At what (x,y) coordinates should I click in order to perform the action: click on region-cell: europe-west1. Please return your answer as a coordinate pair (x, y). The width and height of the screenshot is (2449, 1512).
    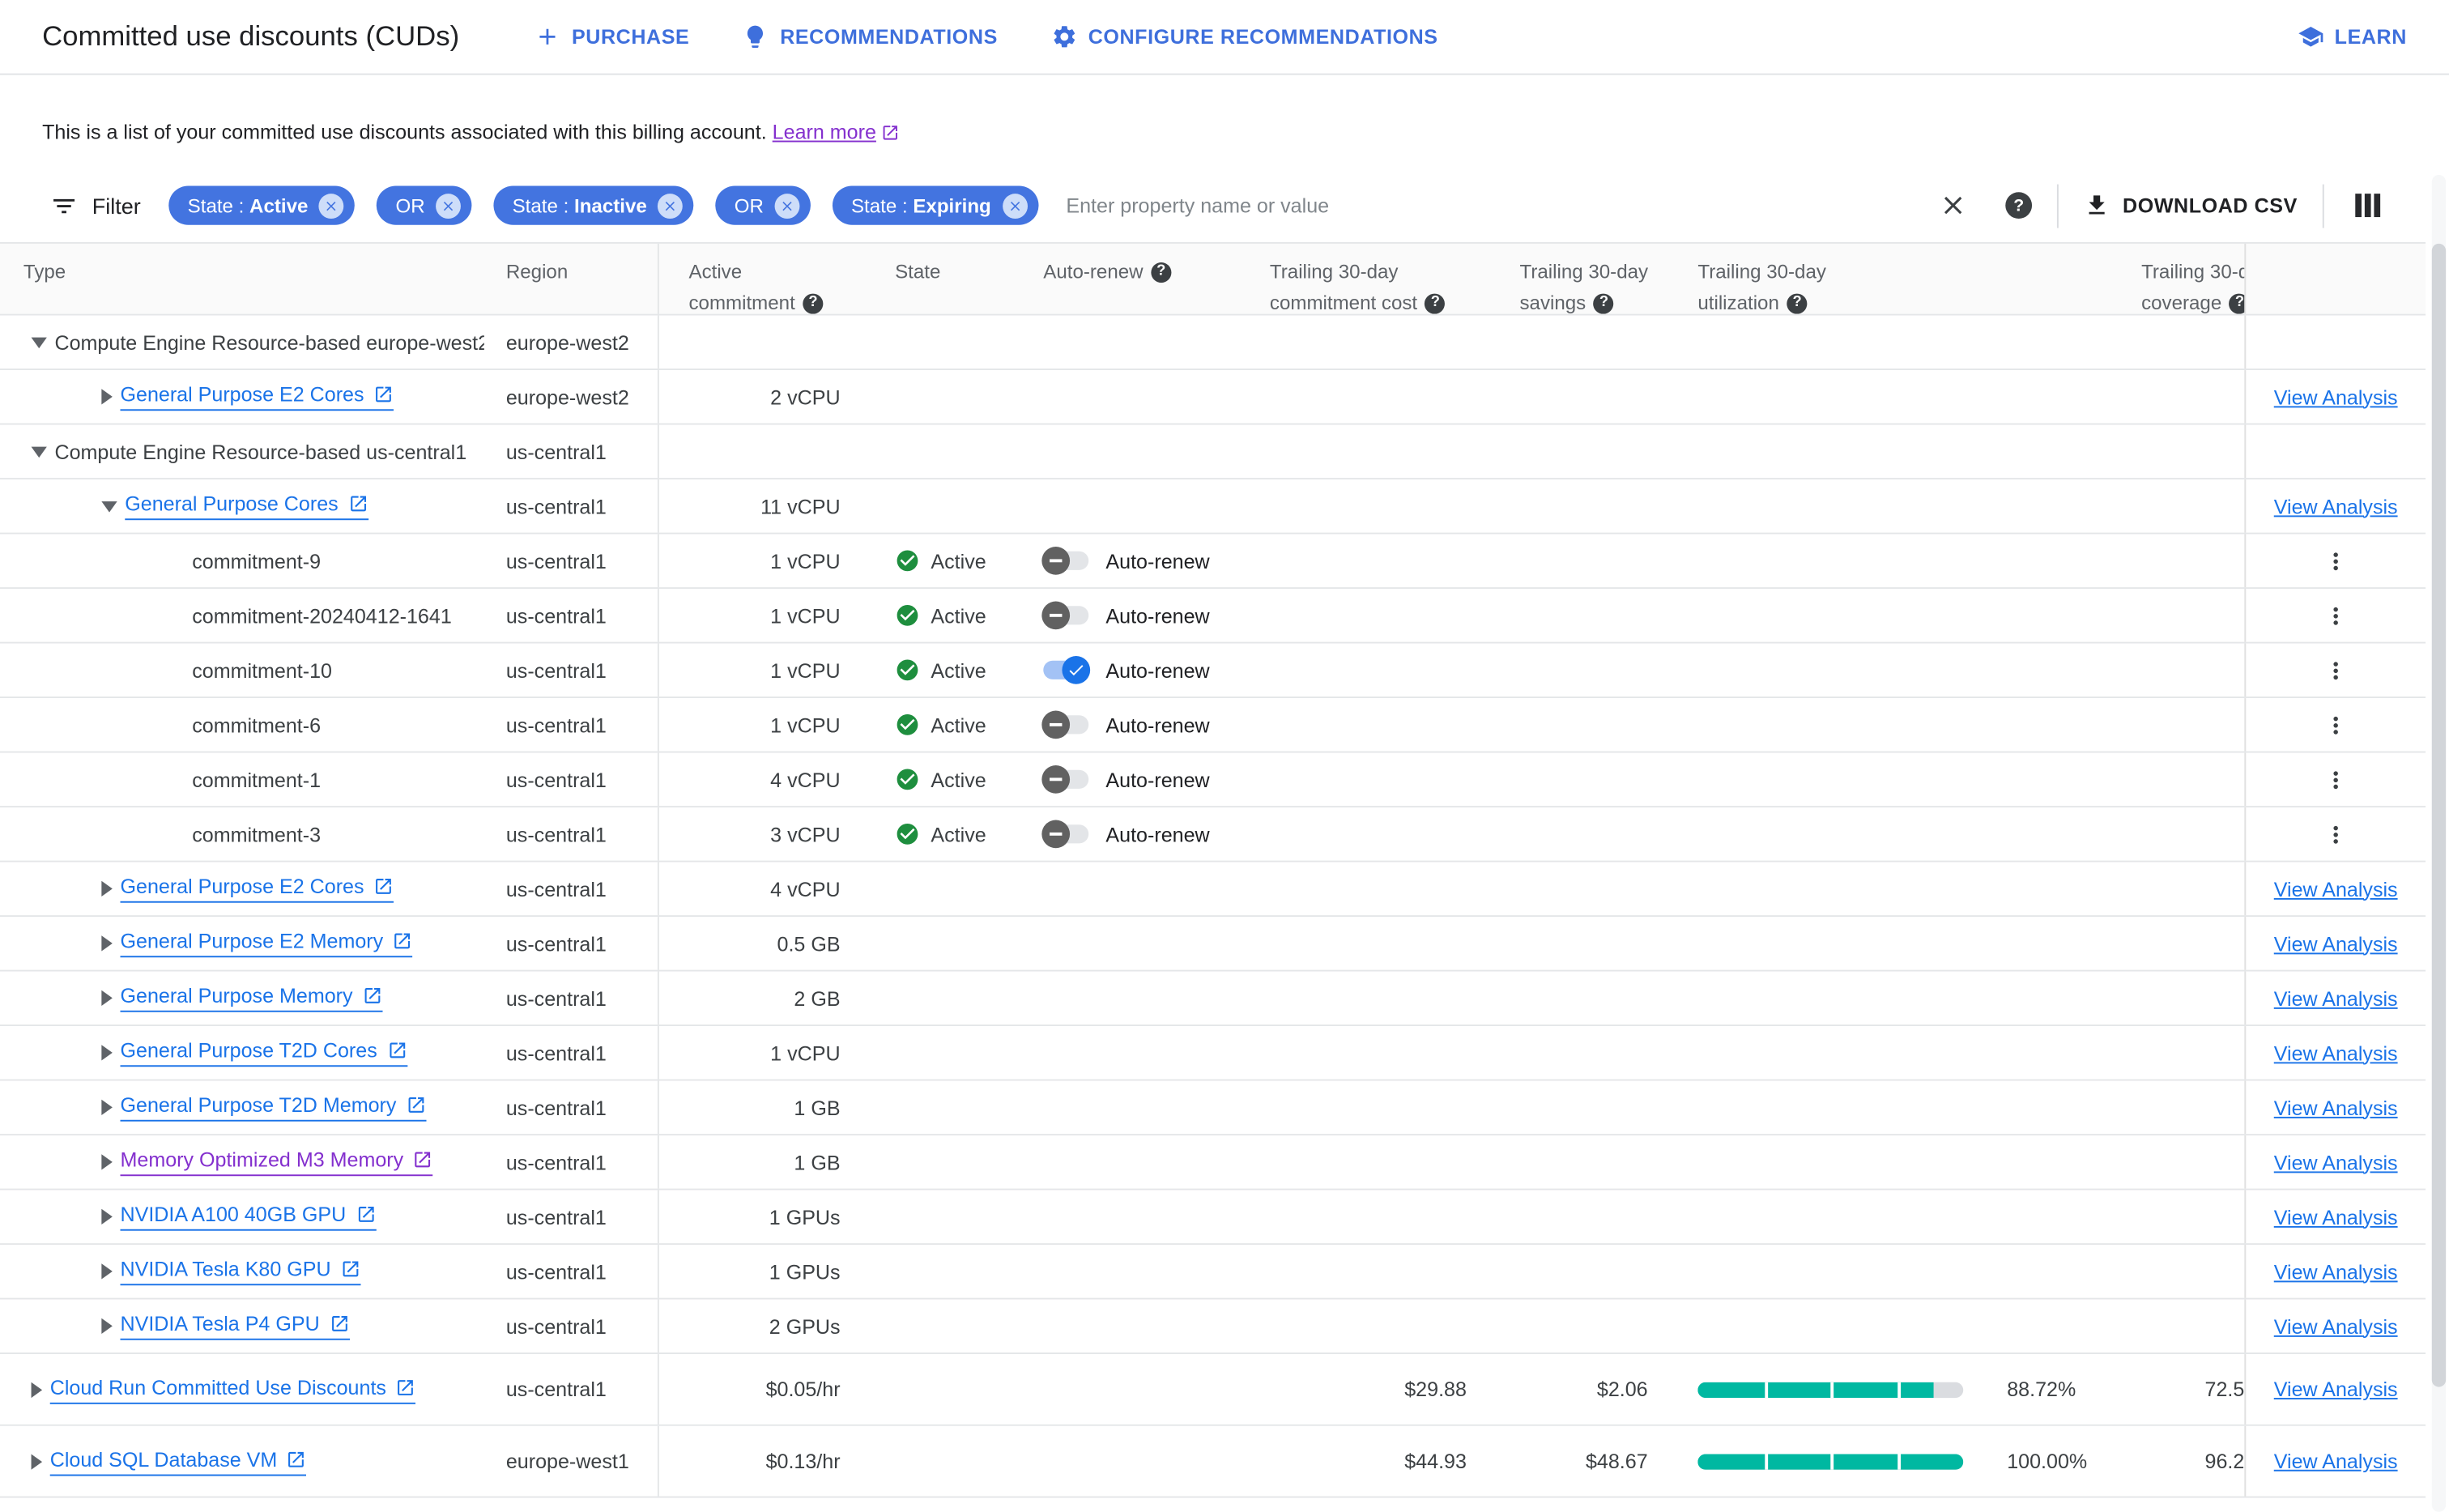
    Looking at the image, I should click on (567, 1461).